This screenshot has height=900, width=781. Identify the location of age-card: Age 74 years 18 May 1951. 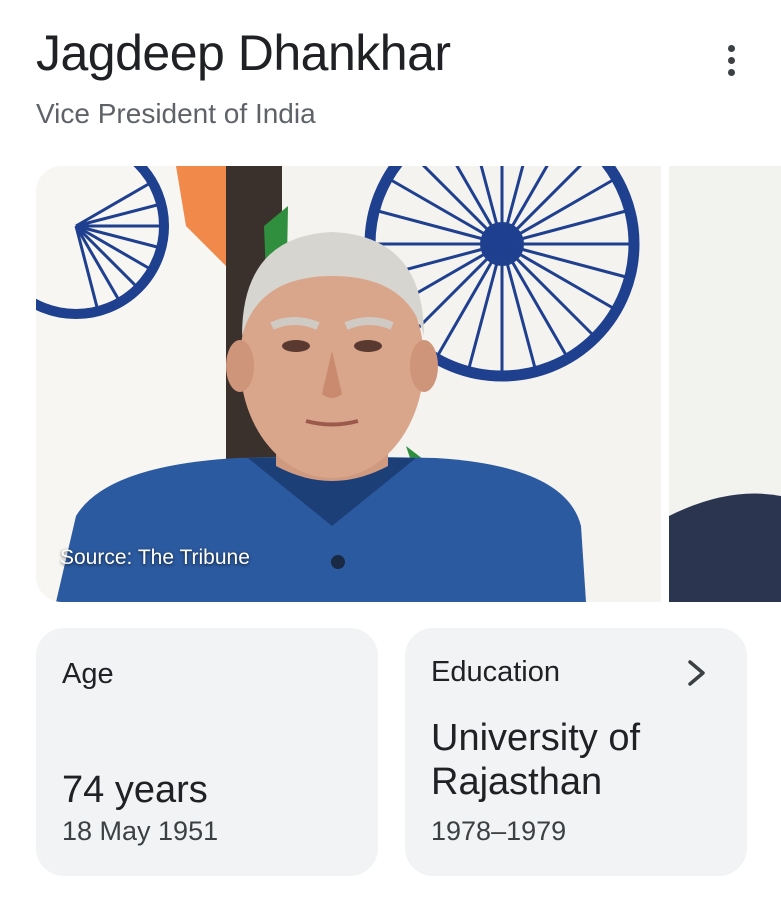
(207, 752).